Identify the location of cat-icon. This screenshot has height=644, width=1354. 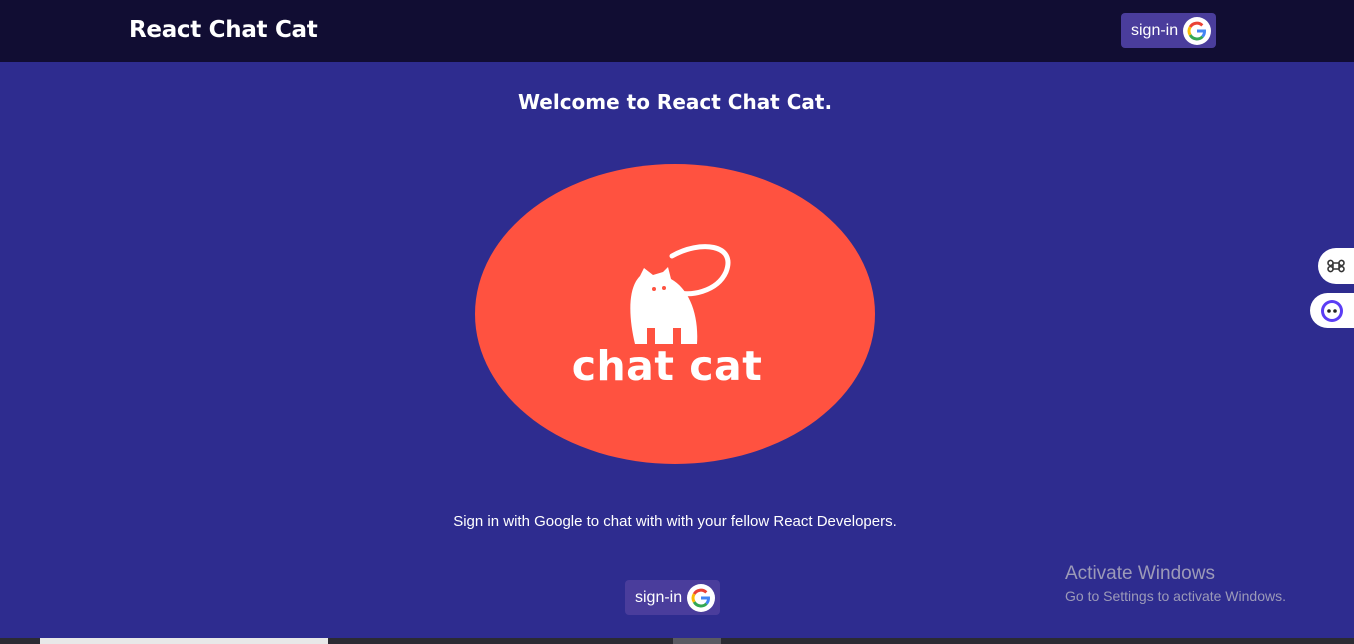
(680, 294).